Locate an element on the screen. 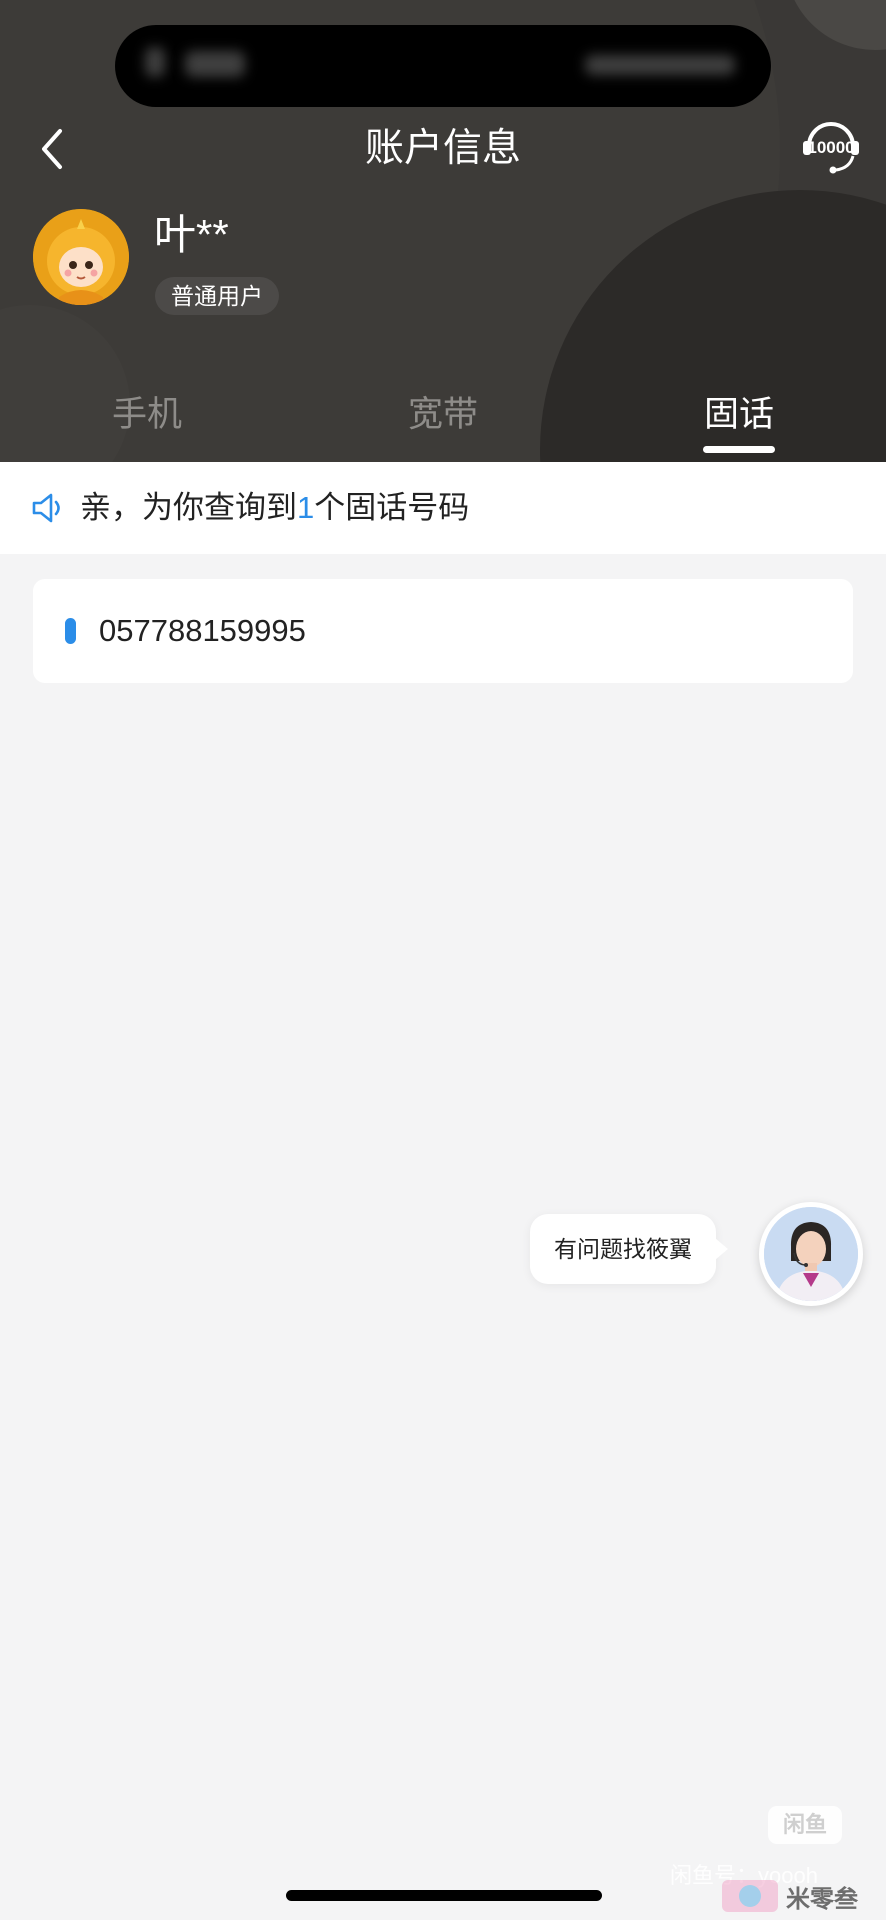  assistant-prompt-text: 有问题找筱翼 is located at coordinates (623, 1249).